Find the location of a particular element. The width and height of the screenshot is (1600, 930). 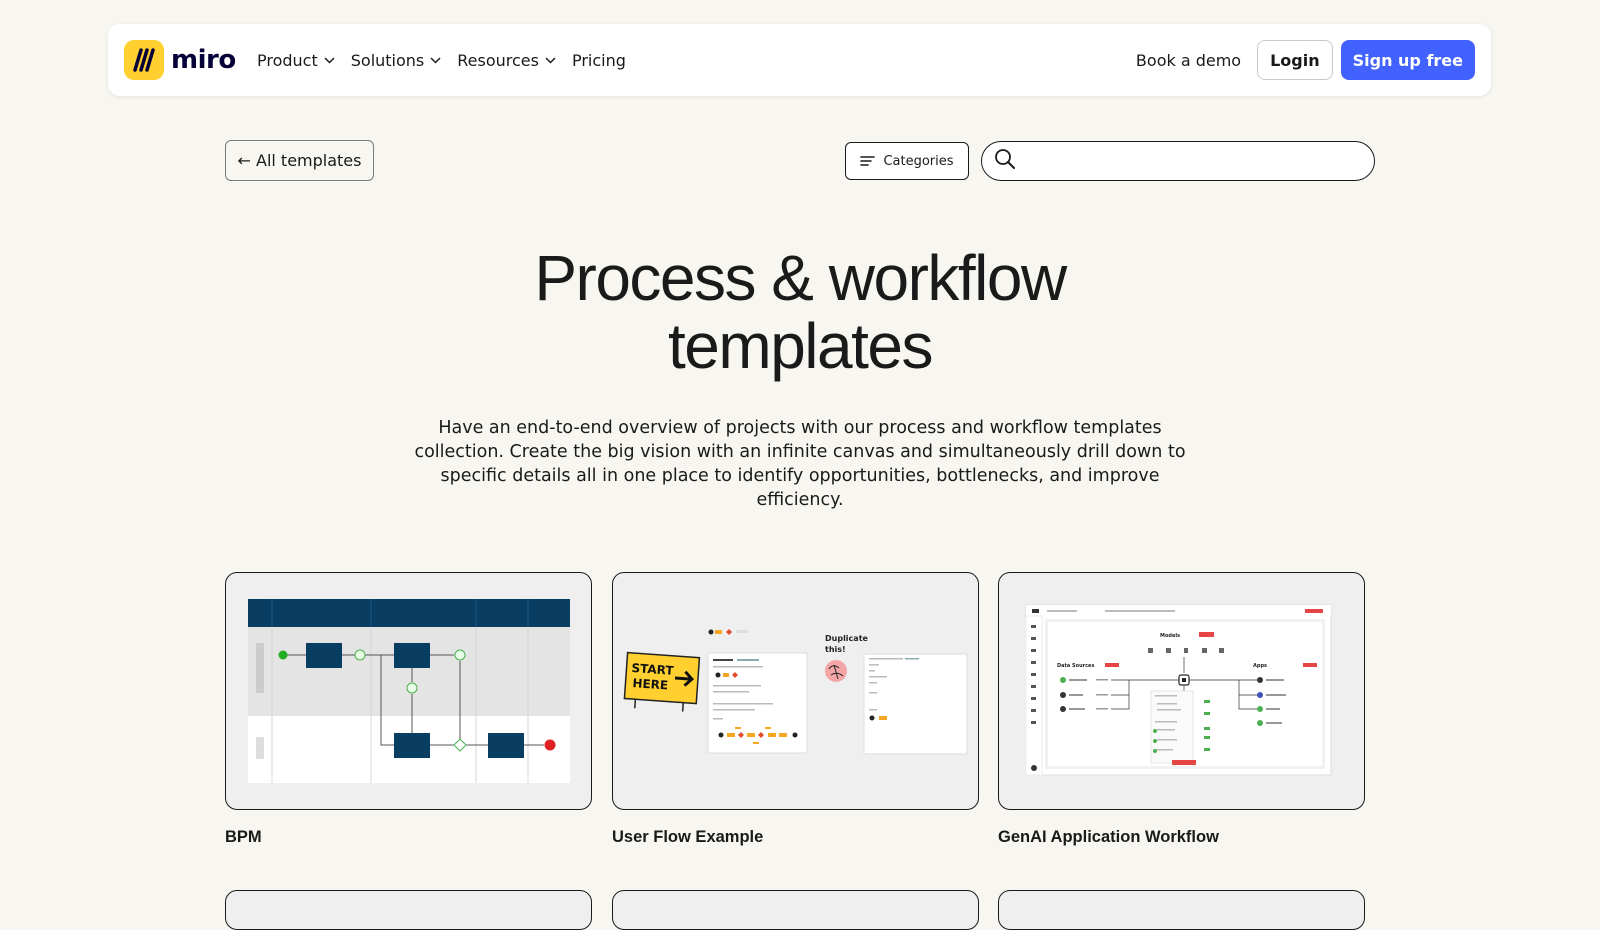

start-here-text: START is located at coordinates (653, 669).